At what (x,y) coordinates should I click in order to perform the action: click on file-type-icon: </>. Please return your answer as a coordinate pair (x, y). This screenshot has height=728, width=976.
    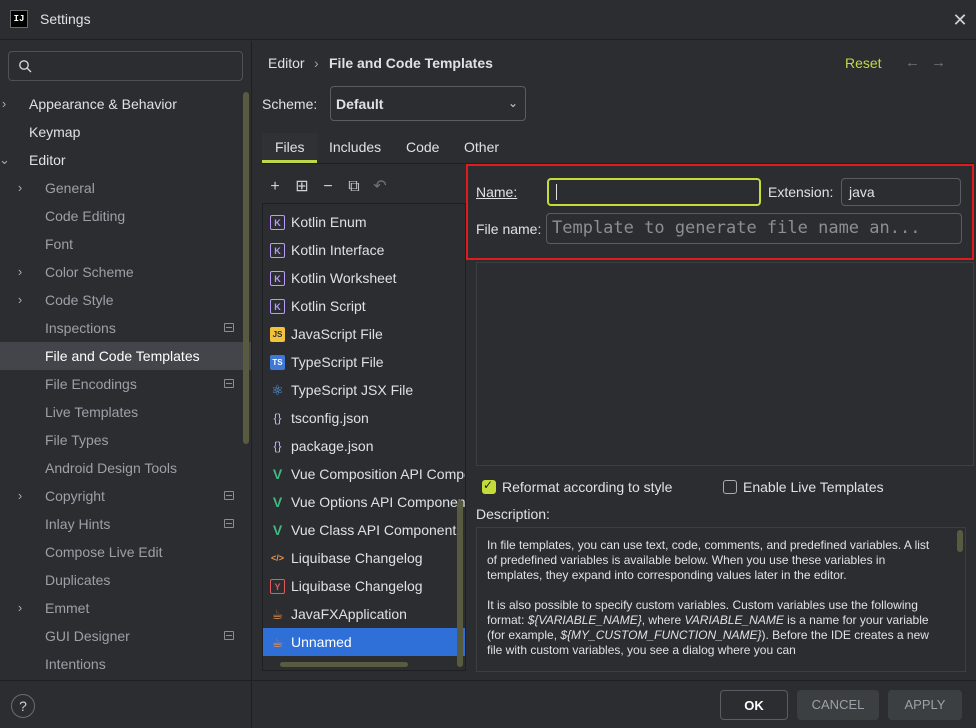
    Looking at the image, I should click on (277, 558).